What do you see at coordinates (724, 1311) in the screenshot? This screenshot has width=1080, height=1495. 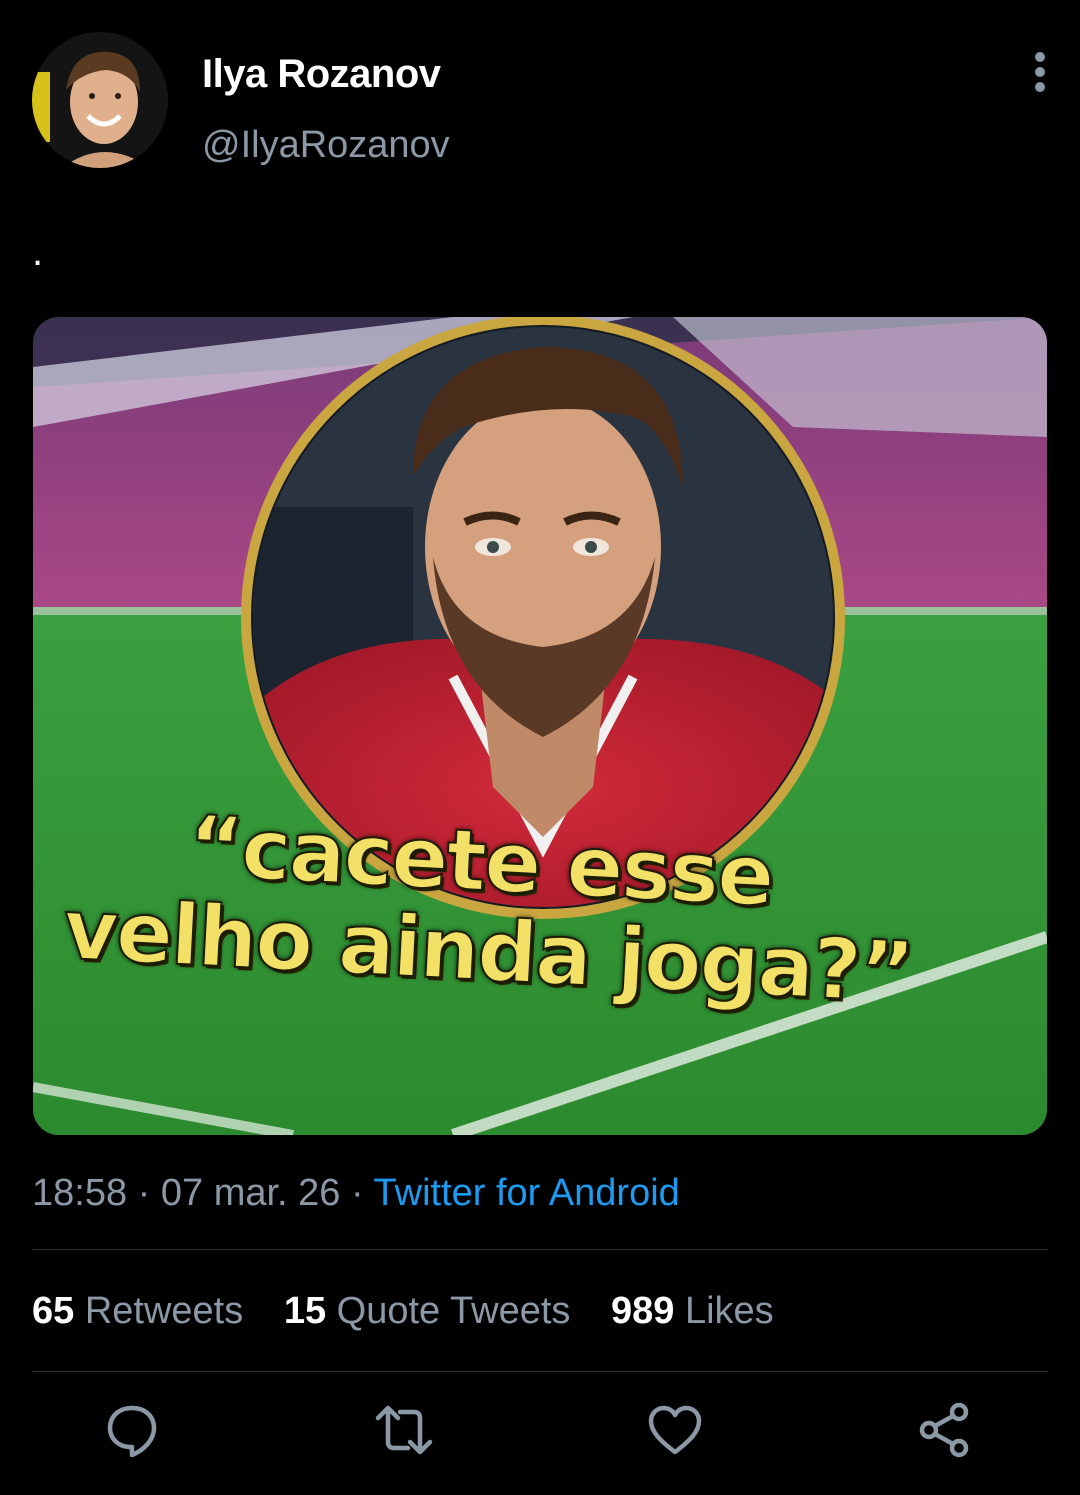 I see `likes-label: Likes` at bounding box center [724, 1311].